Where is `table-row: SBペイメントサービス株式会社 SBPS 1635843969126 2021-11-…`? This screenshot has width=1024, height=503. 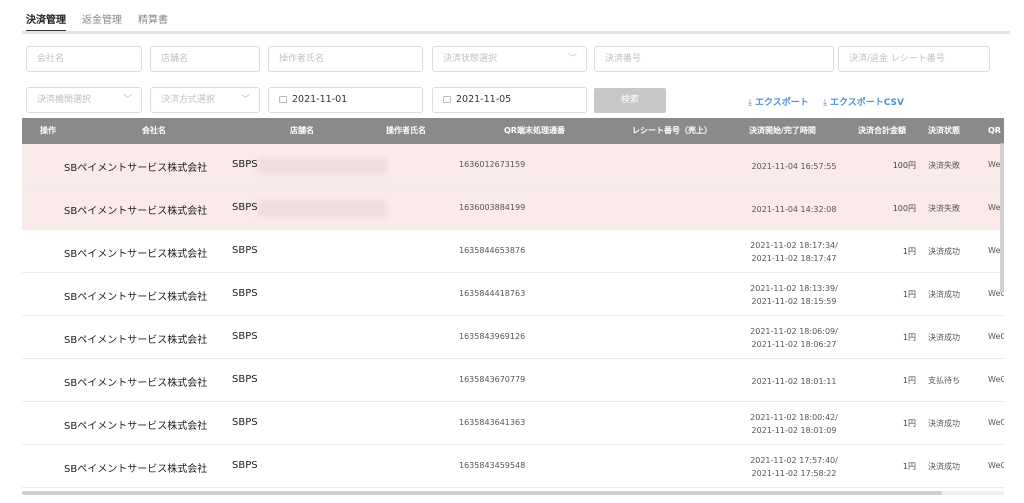
table-row: SBペイメントサービス株式会社 SBPS 1635843969126 2021-11-… is located at coordinates (513, 337).